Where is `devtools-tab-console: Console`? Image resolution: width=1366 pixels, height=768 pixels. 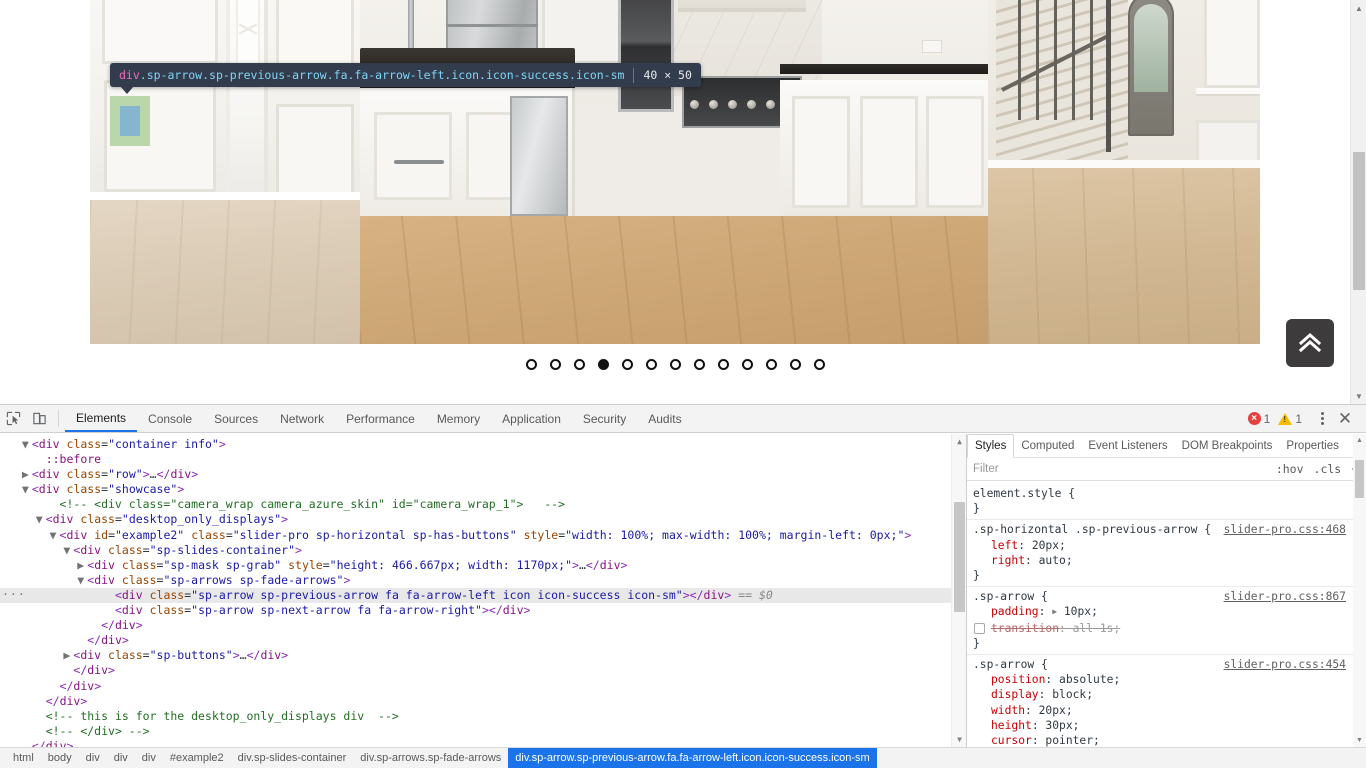 devtools-tab-console: Console is located at coordinates (170, 418).